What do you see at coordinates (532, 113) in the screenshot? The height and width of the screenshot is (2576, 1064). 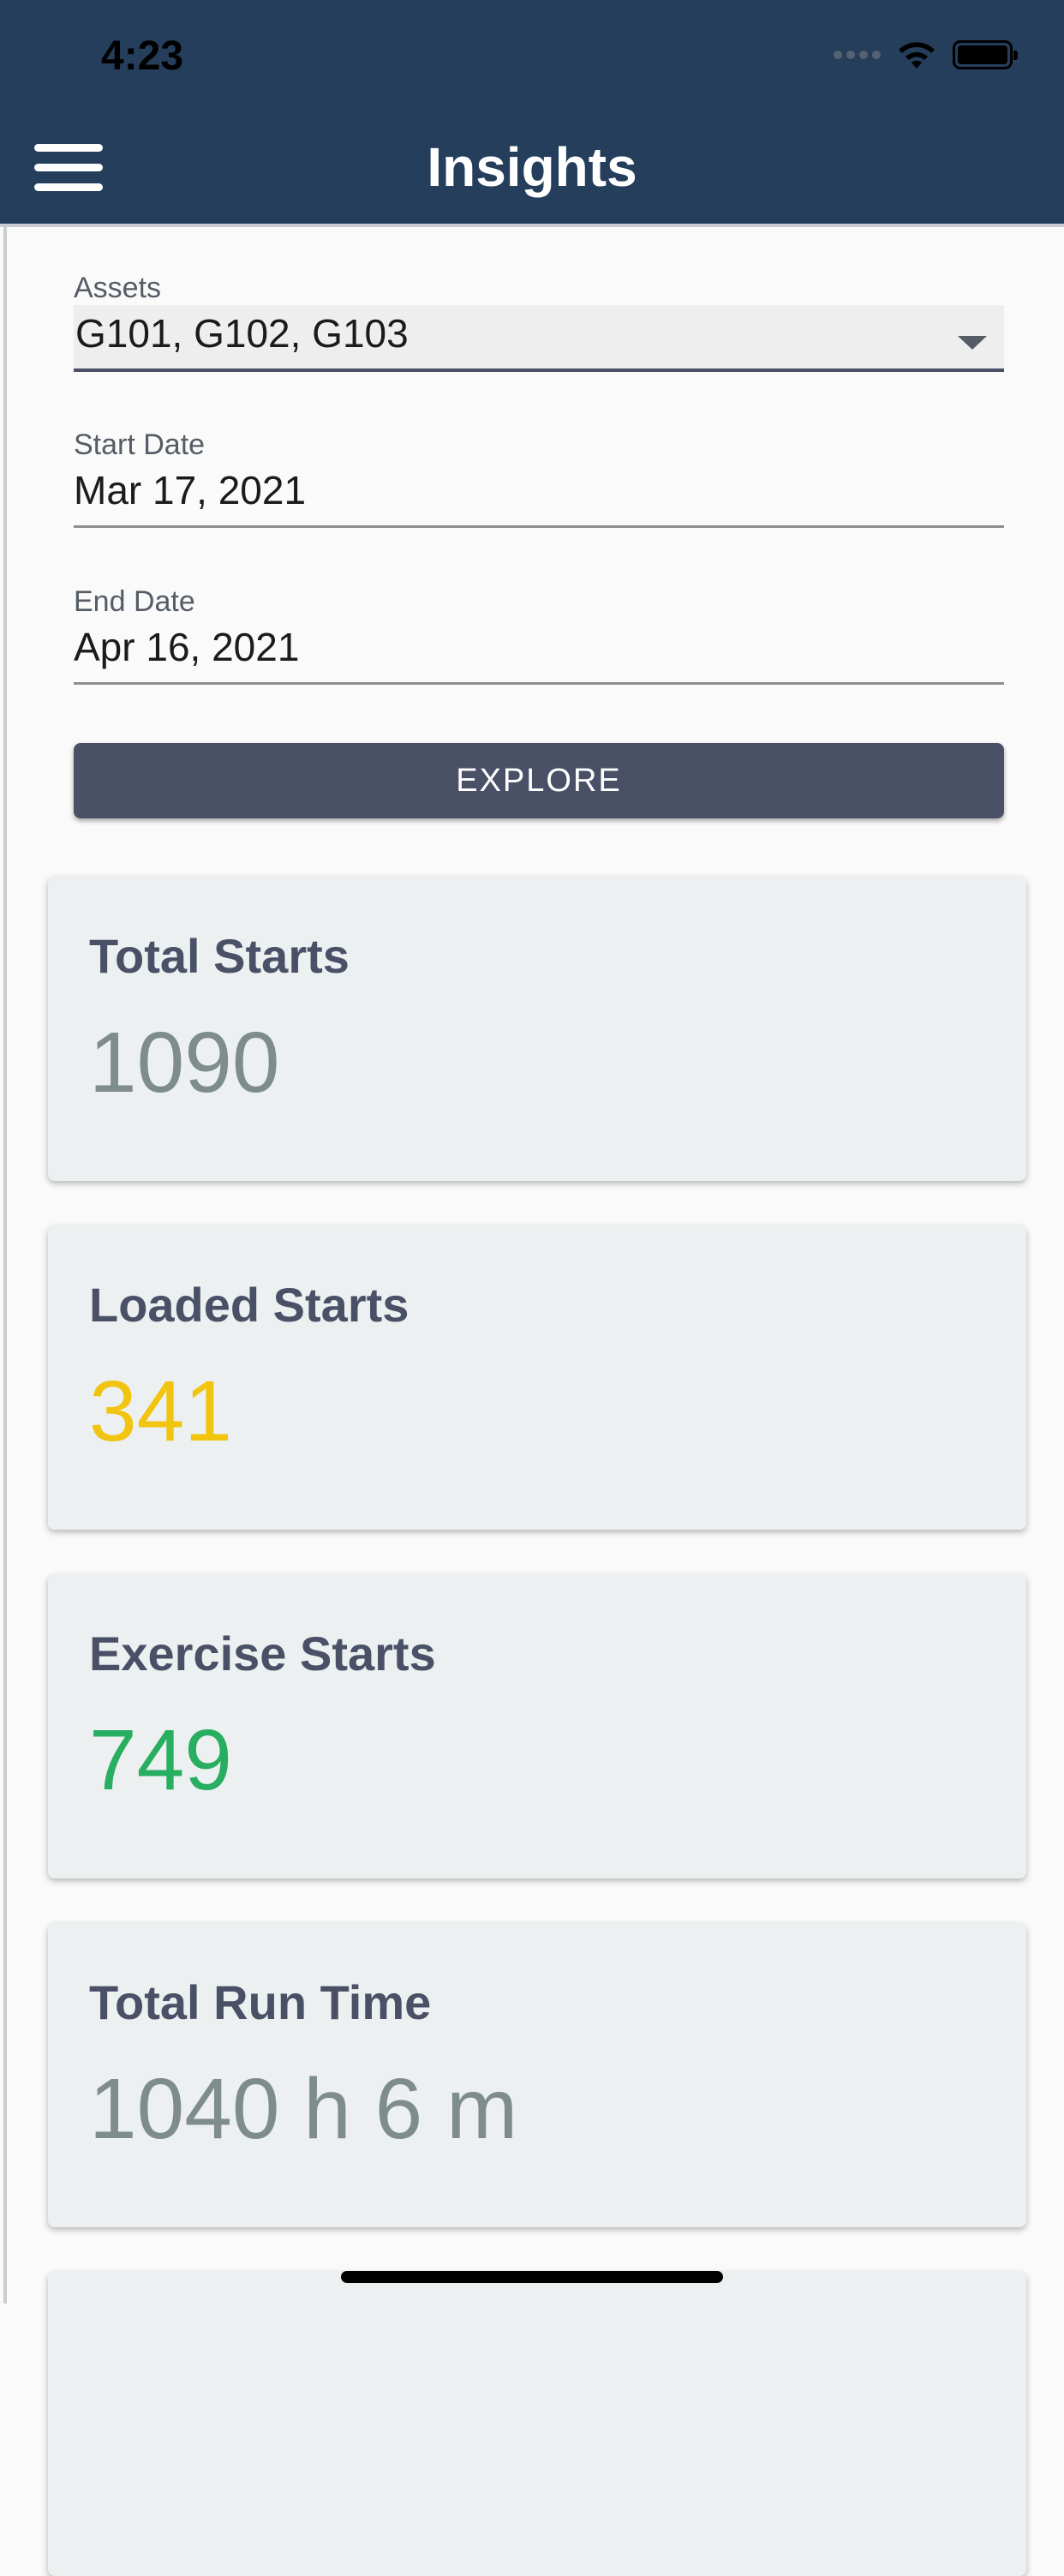 I see `app-header: 4:23 Insights` at bounding box center [532, 113].